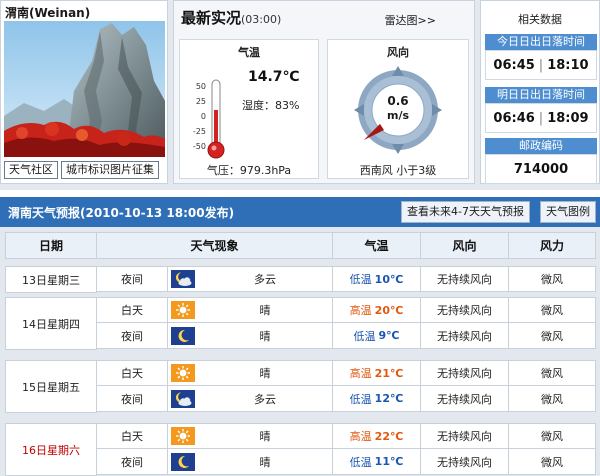  What do you see at coordinates (541, 95) in the screenshot?
I see `tomorrow-sun-label: 明日日出日落时间` at bounding box center [541, 95].